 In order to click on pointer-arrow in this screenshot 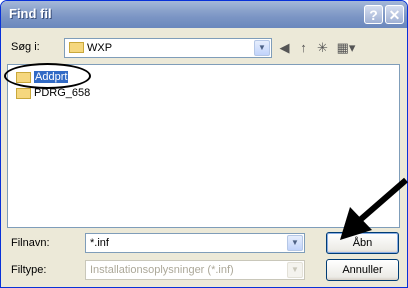, I will do `click(374, 208)`.